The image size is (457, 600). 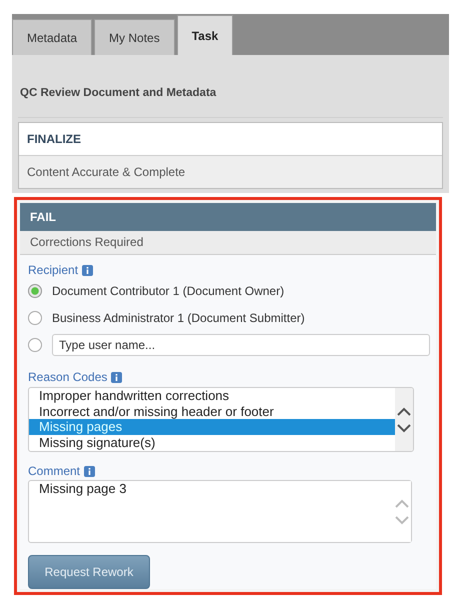 I want to click on field-label: Reason Codes, so click(x=68, y=377).